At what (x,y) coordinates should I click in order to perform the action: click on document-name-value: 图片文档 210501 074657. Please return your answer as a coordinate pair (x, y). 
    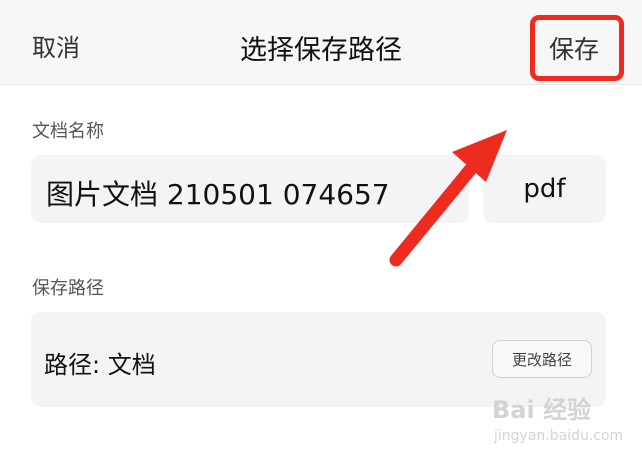
    Looking at the image, I should click on (218, 194).